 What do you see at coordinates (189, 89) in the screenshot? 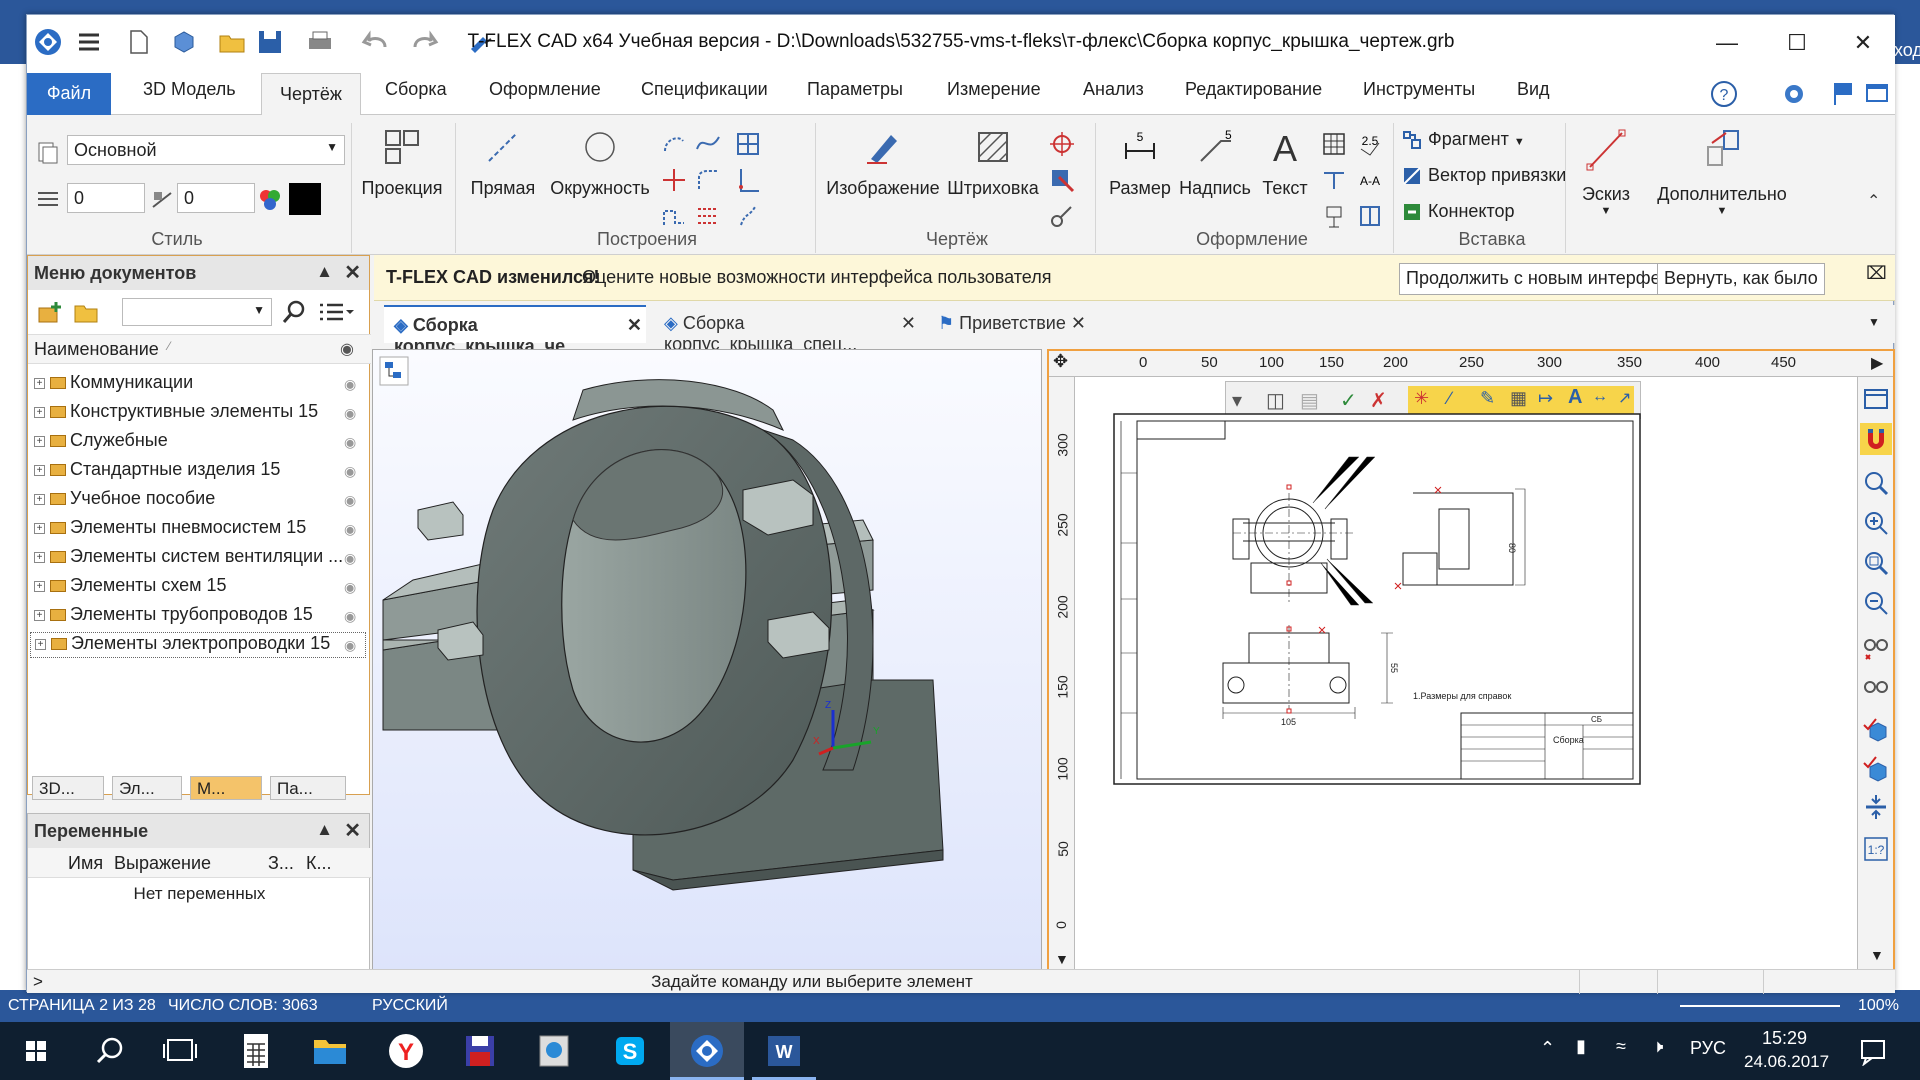
I see `tab-3d-model: 3D Модель` at bounding box center [189, 89].